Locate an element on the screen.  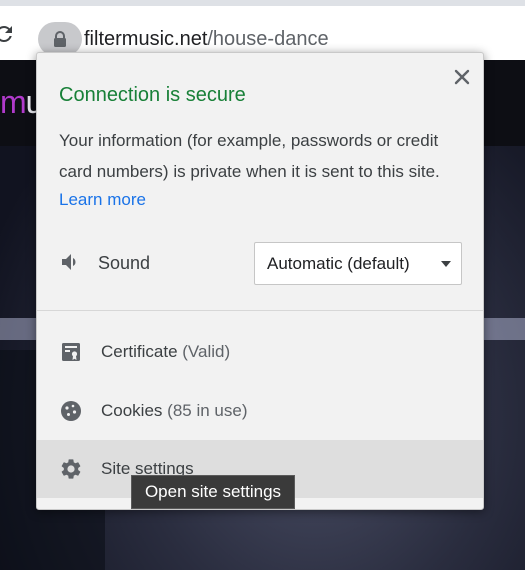
sound-dropdown: Automatic (default) is located at coordinates (358, 263).